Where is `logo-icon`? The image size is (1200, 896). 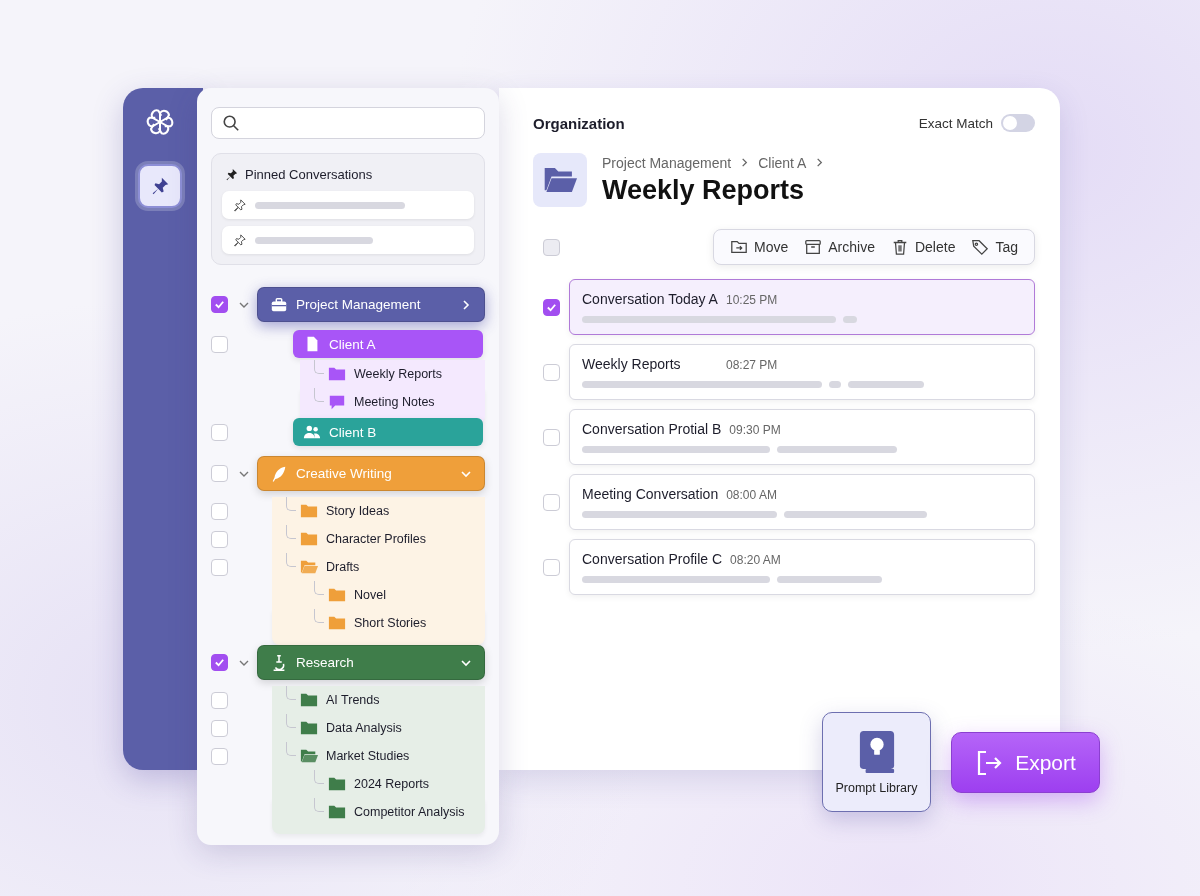
logo-icon is located at coordinates (160, 122).